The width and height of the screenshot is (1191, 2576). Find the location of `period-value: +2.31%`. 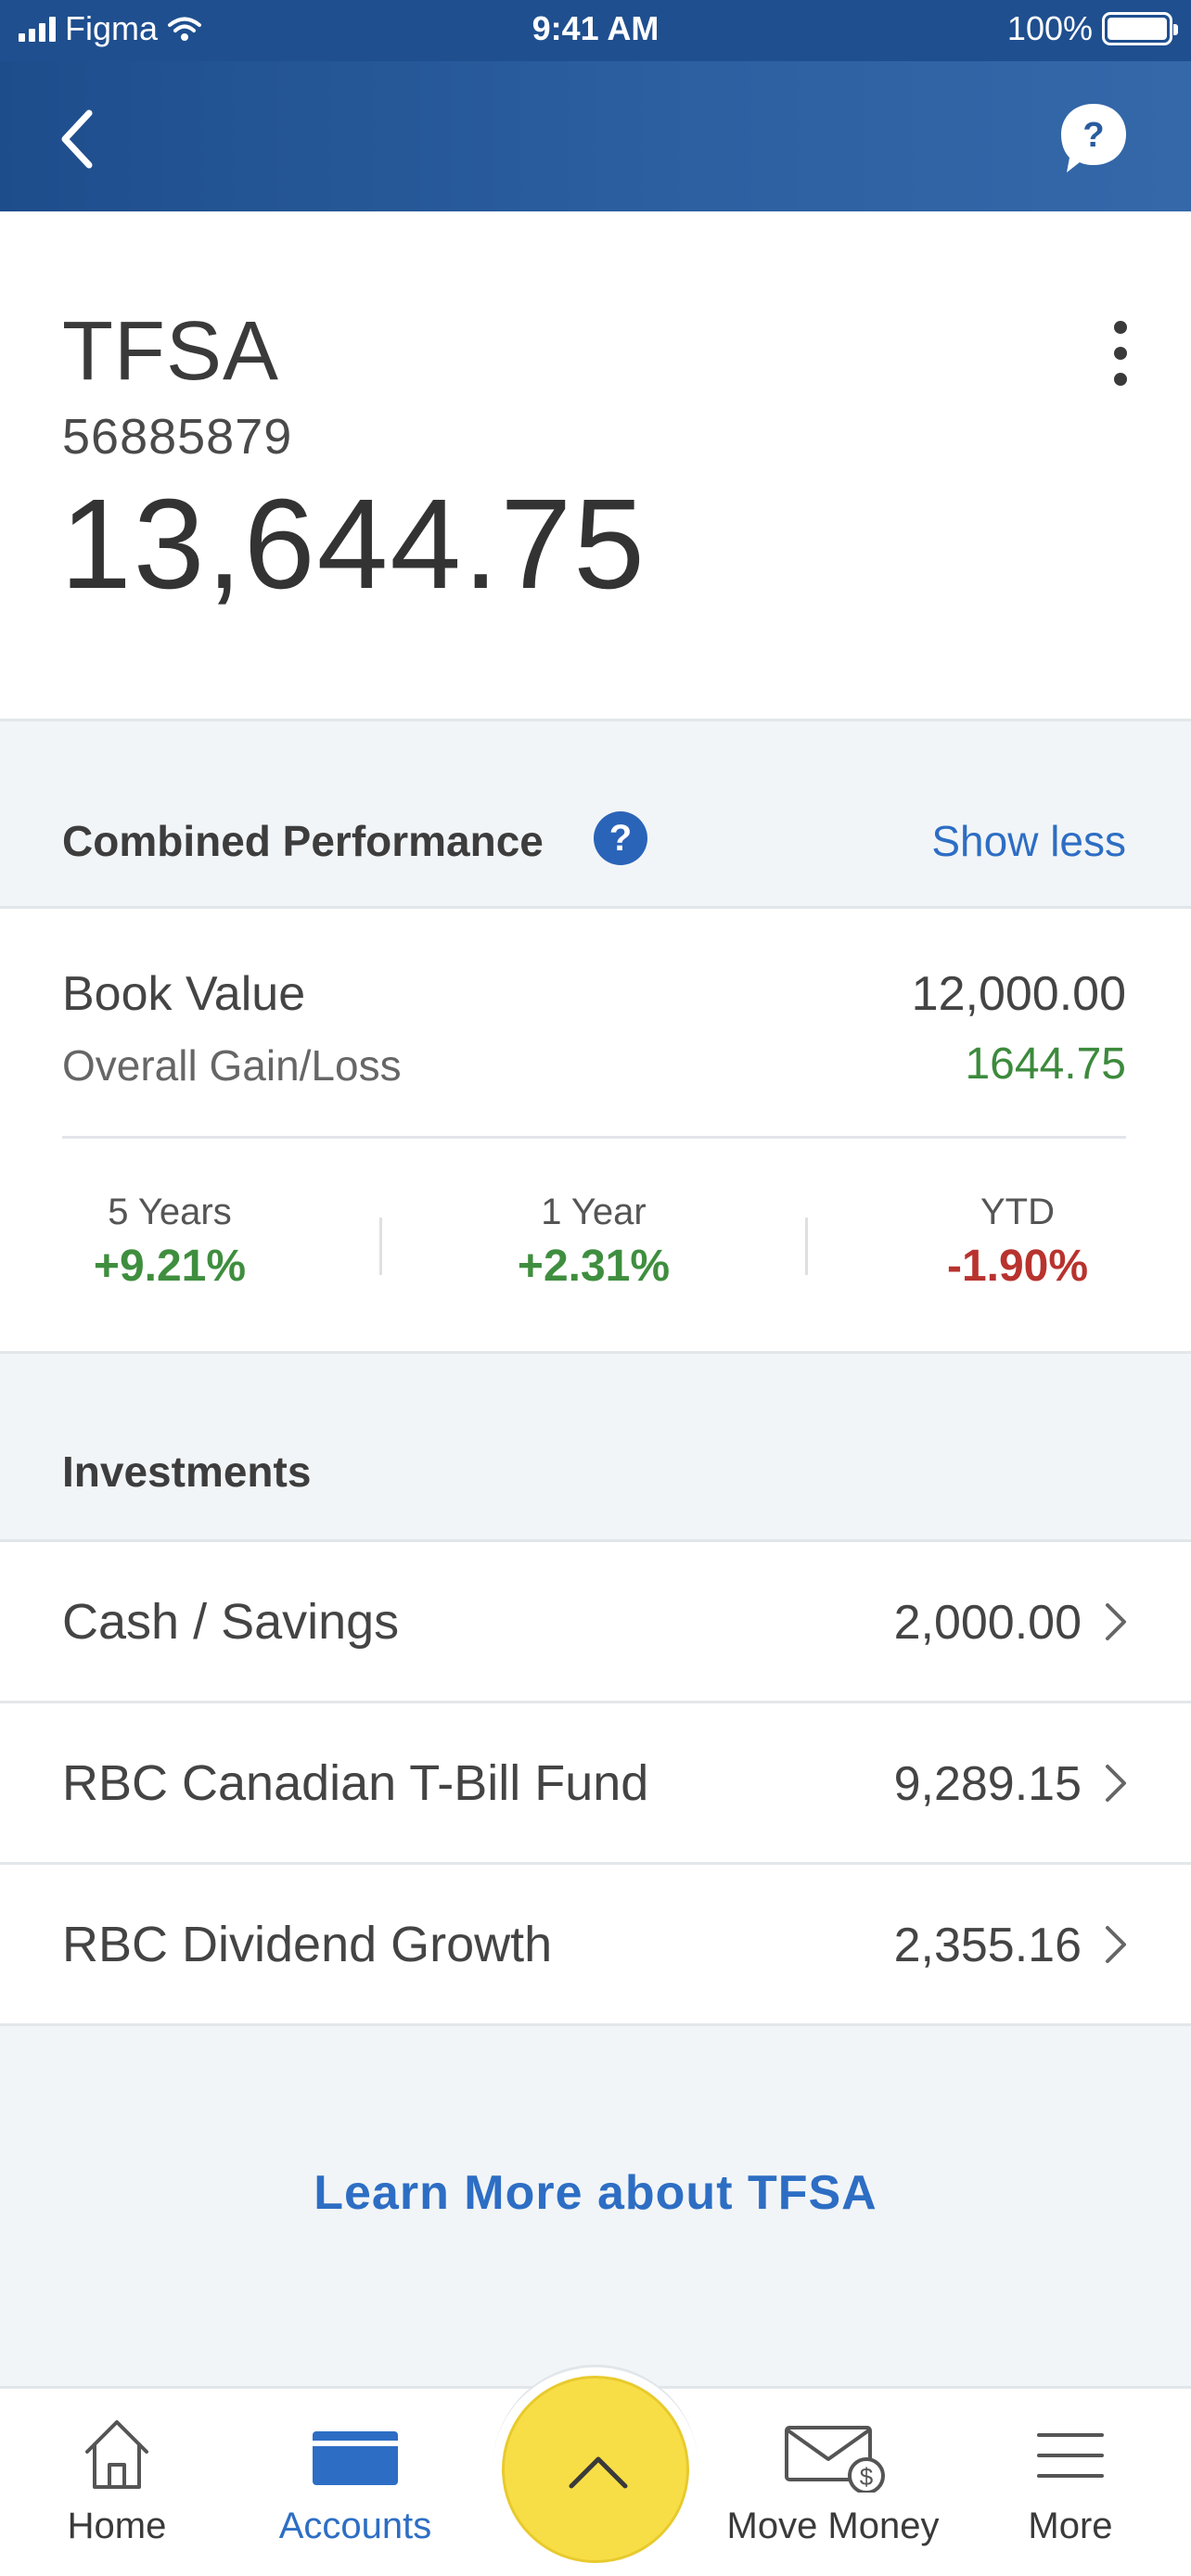

period-value: +2.31% is located at coordinates (594, 1266).